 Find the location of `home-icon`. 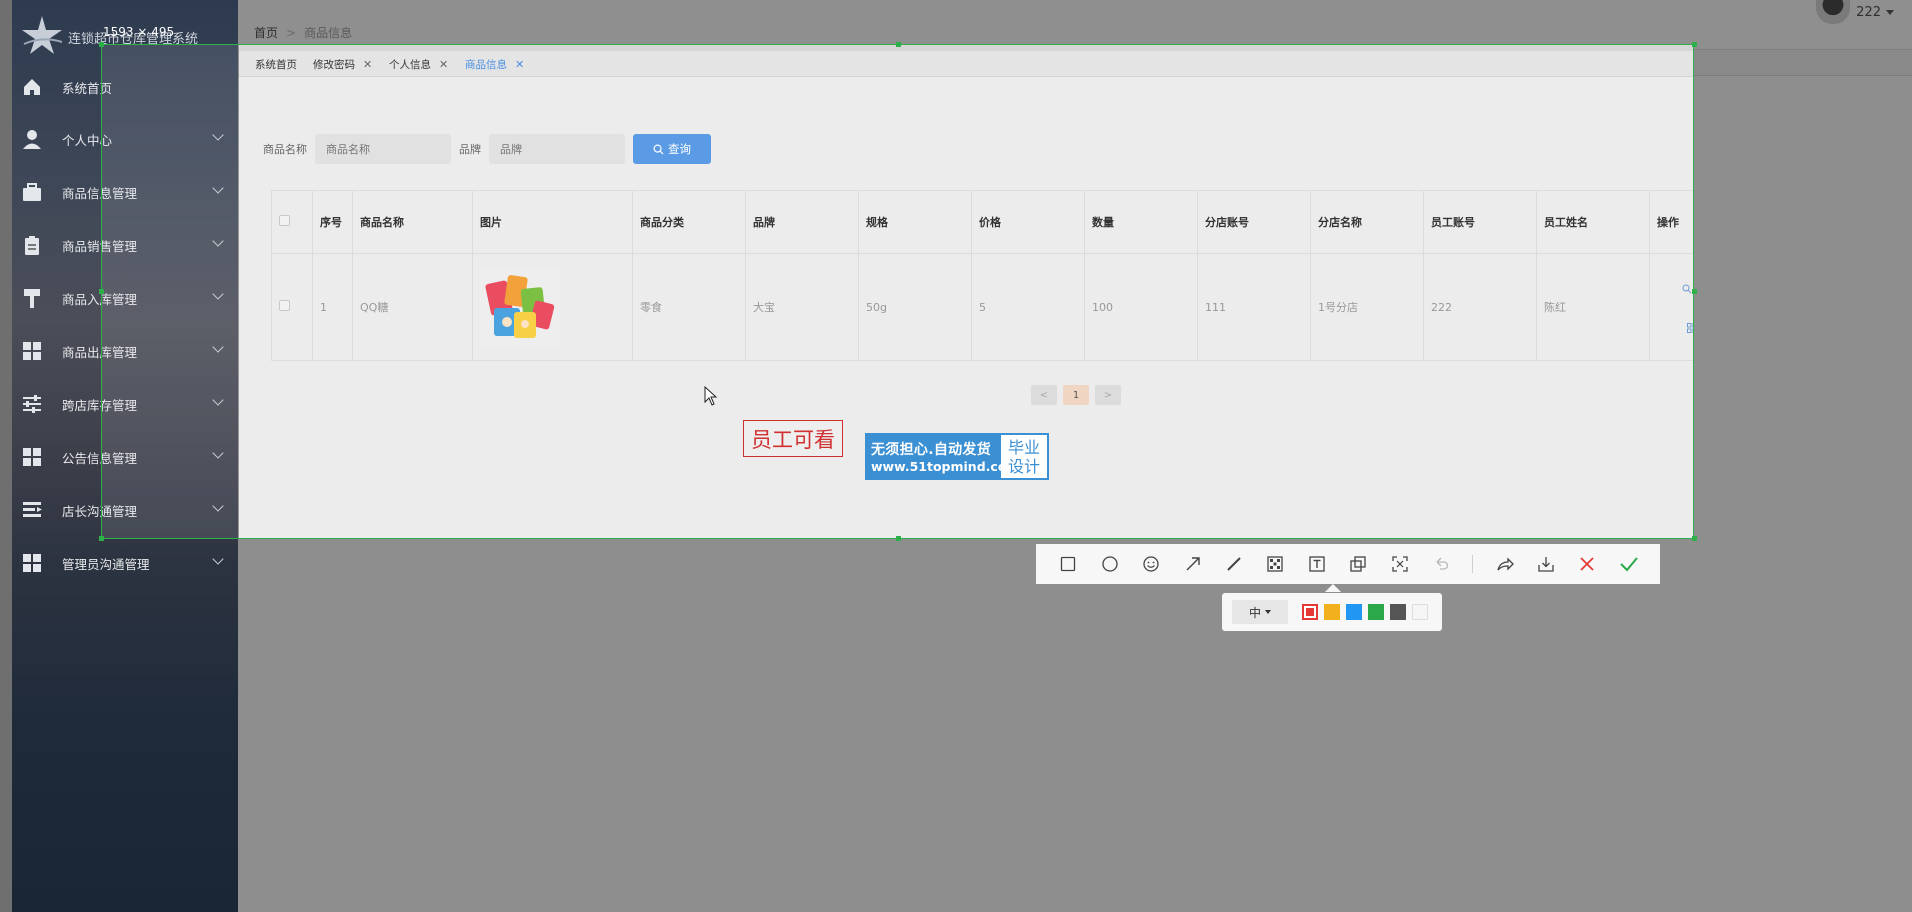

home-icon is located at coordinates (32, 87).